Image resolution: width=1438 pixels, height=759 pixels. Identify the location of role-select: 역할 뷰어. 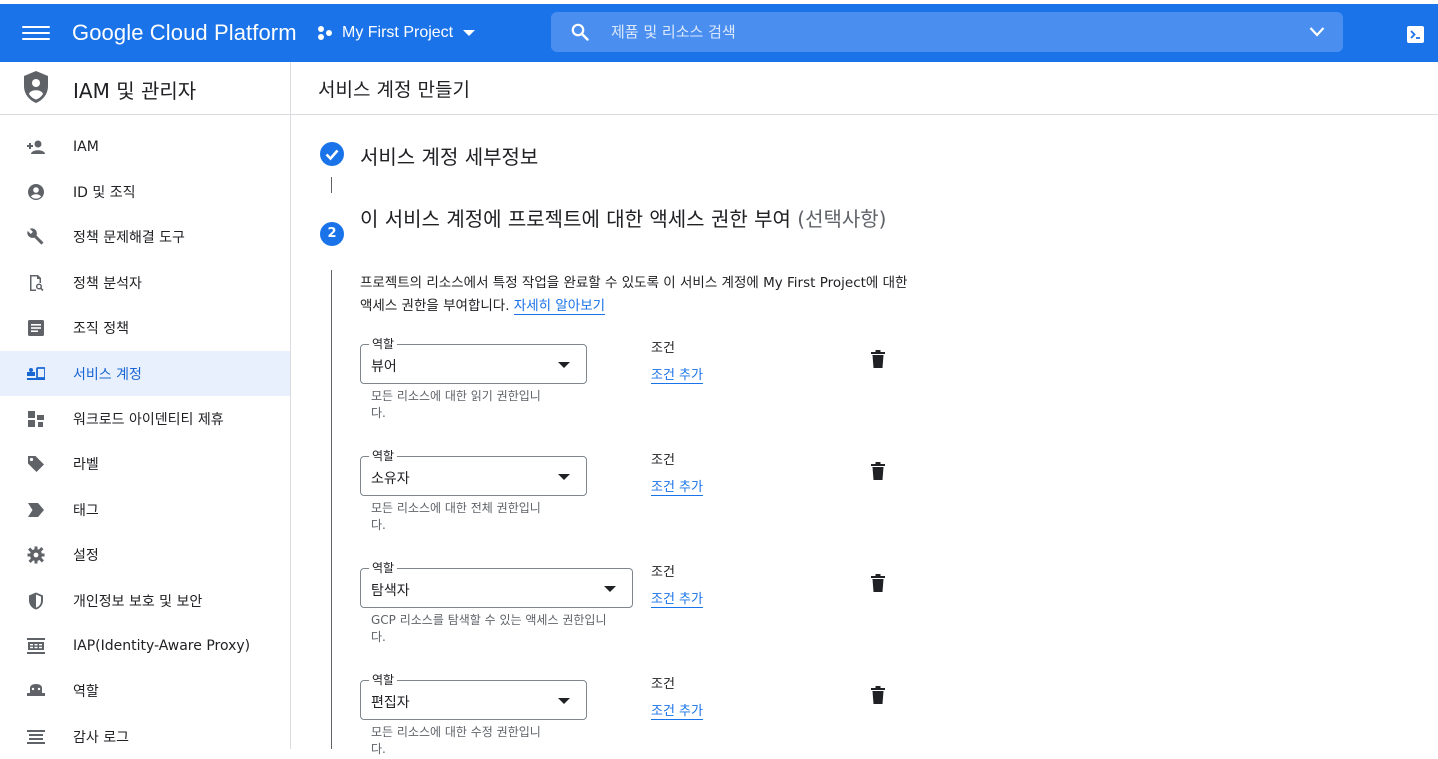
(473, 359).